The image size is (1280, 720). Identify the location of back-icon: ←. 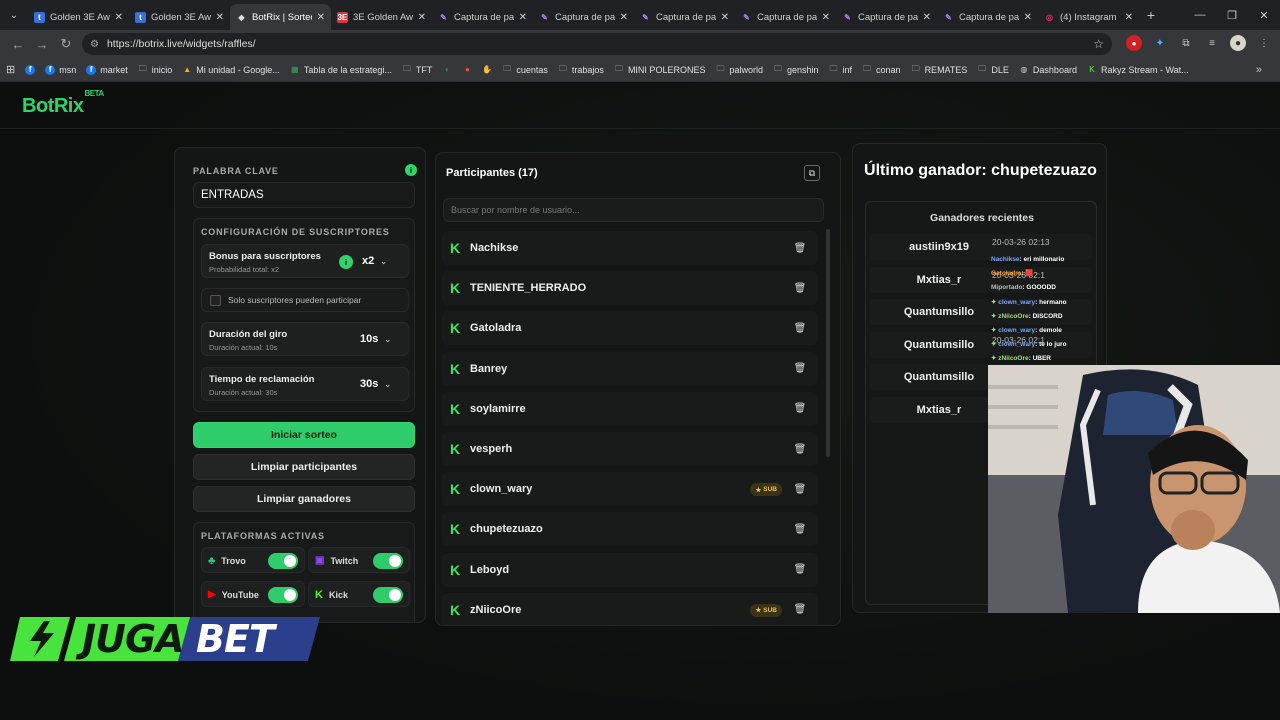
(18, 44).